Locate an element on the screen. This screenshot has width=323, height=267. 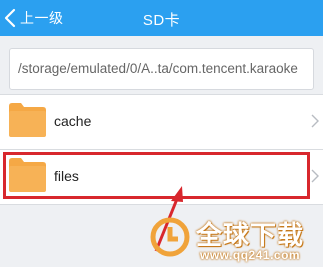
watermark: 全球下载 www.qq241.com is located at coordinates (235, 240).